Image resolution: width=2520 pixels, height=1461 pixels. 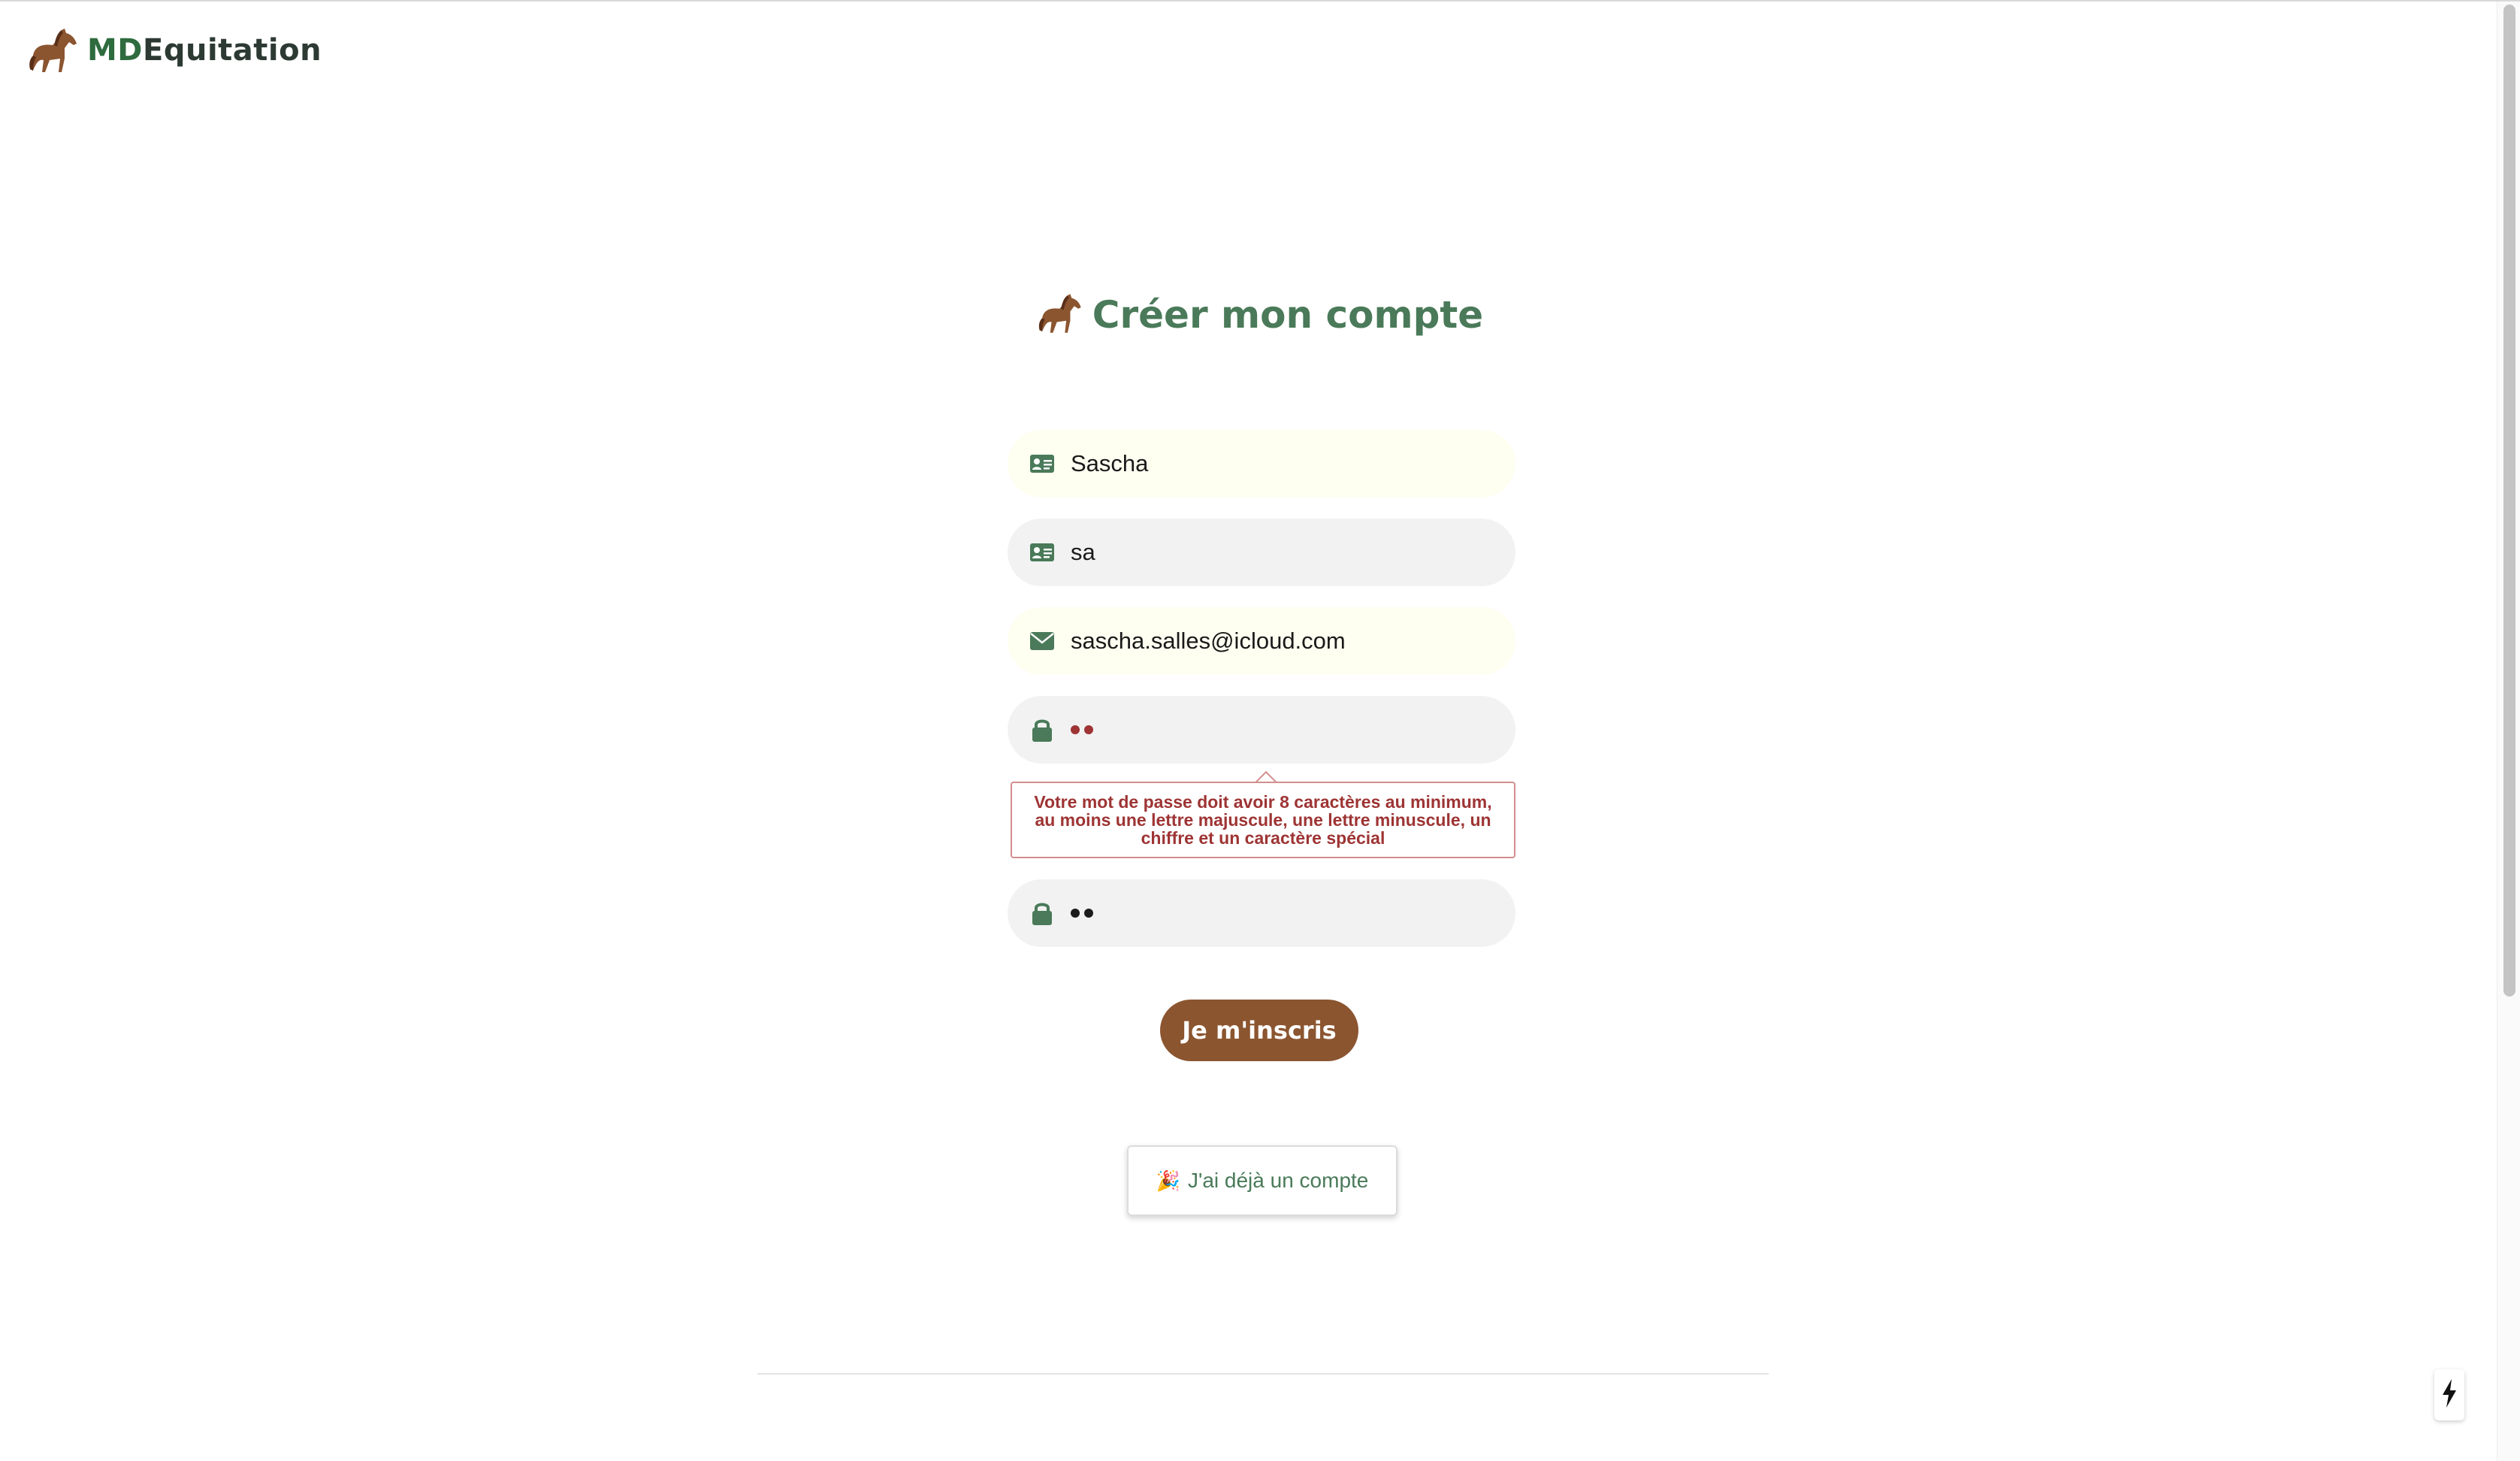 I want to click on last-name-field: sa, so click(x=1261, y=552).